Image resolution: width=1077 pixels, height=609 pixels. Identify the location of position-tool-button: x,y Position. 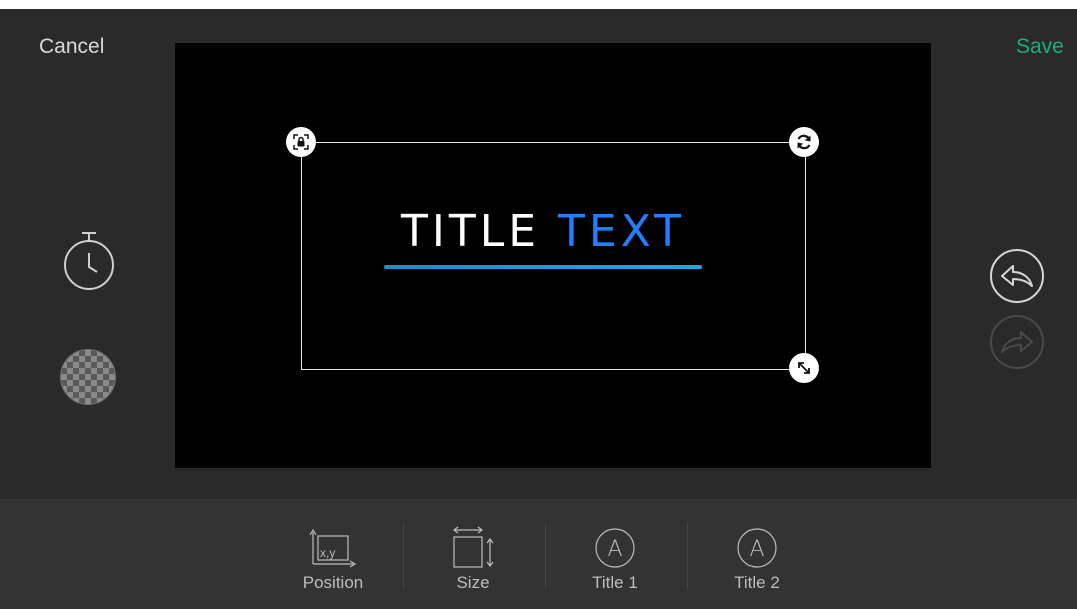
(333, 554).